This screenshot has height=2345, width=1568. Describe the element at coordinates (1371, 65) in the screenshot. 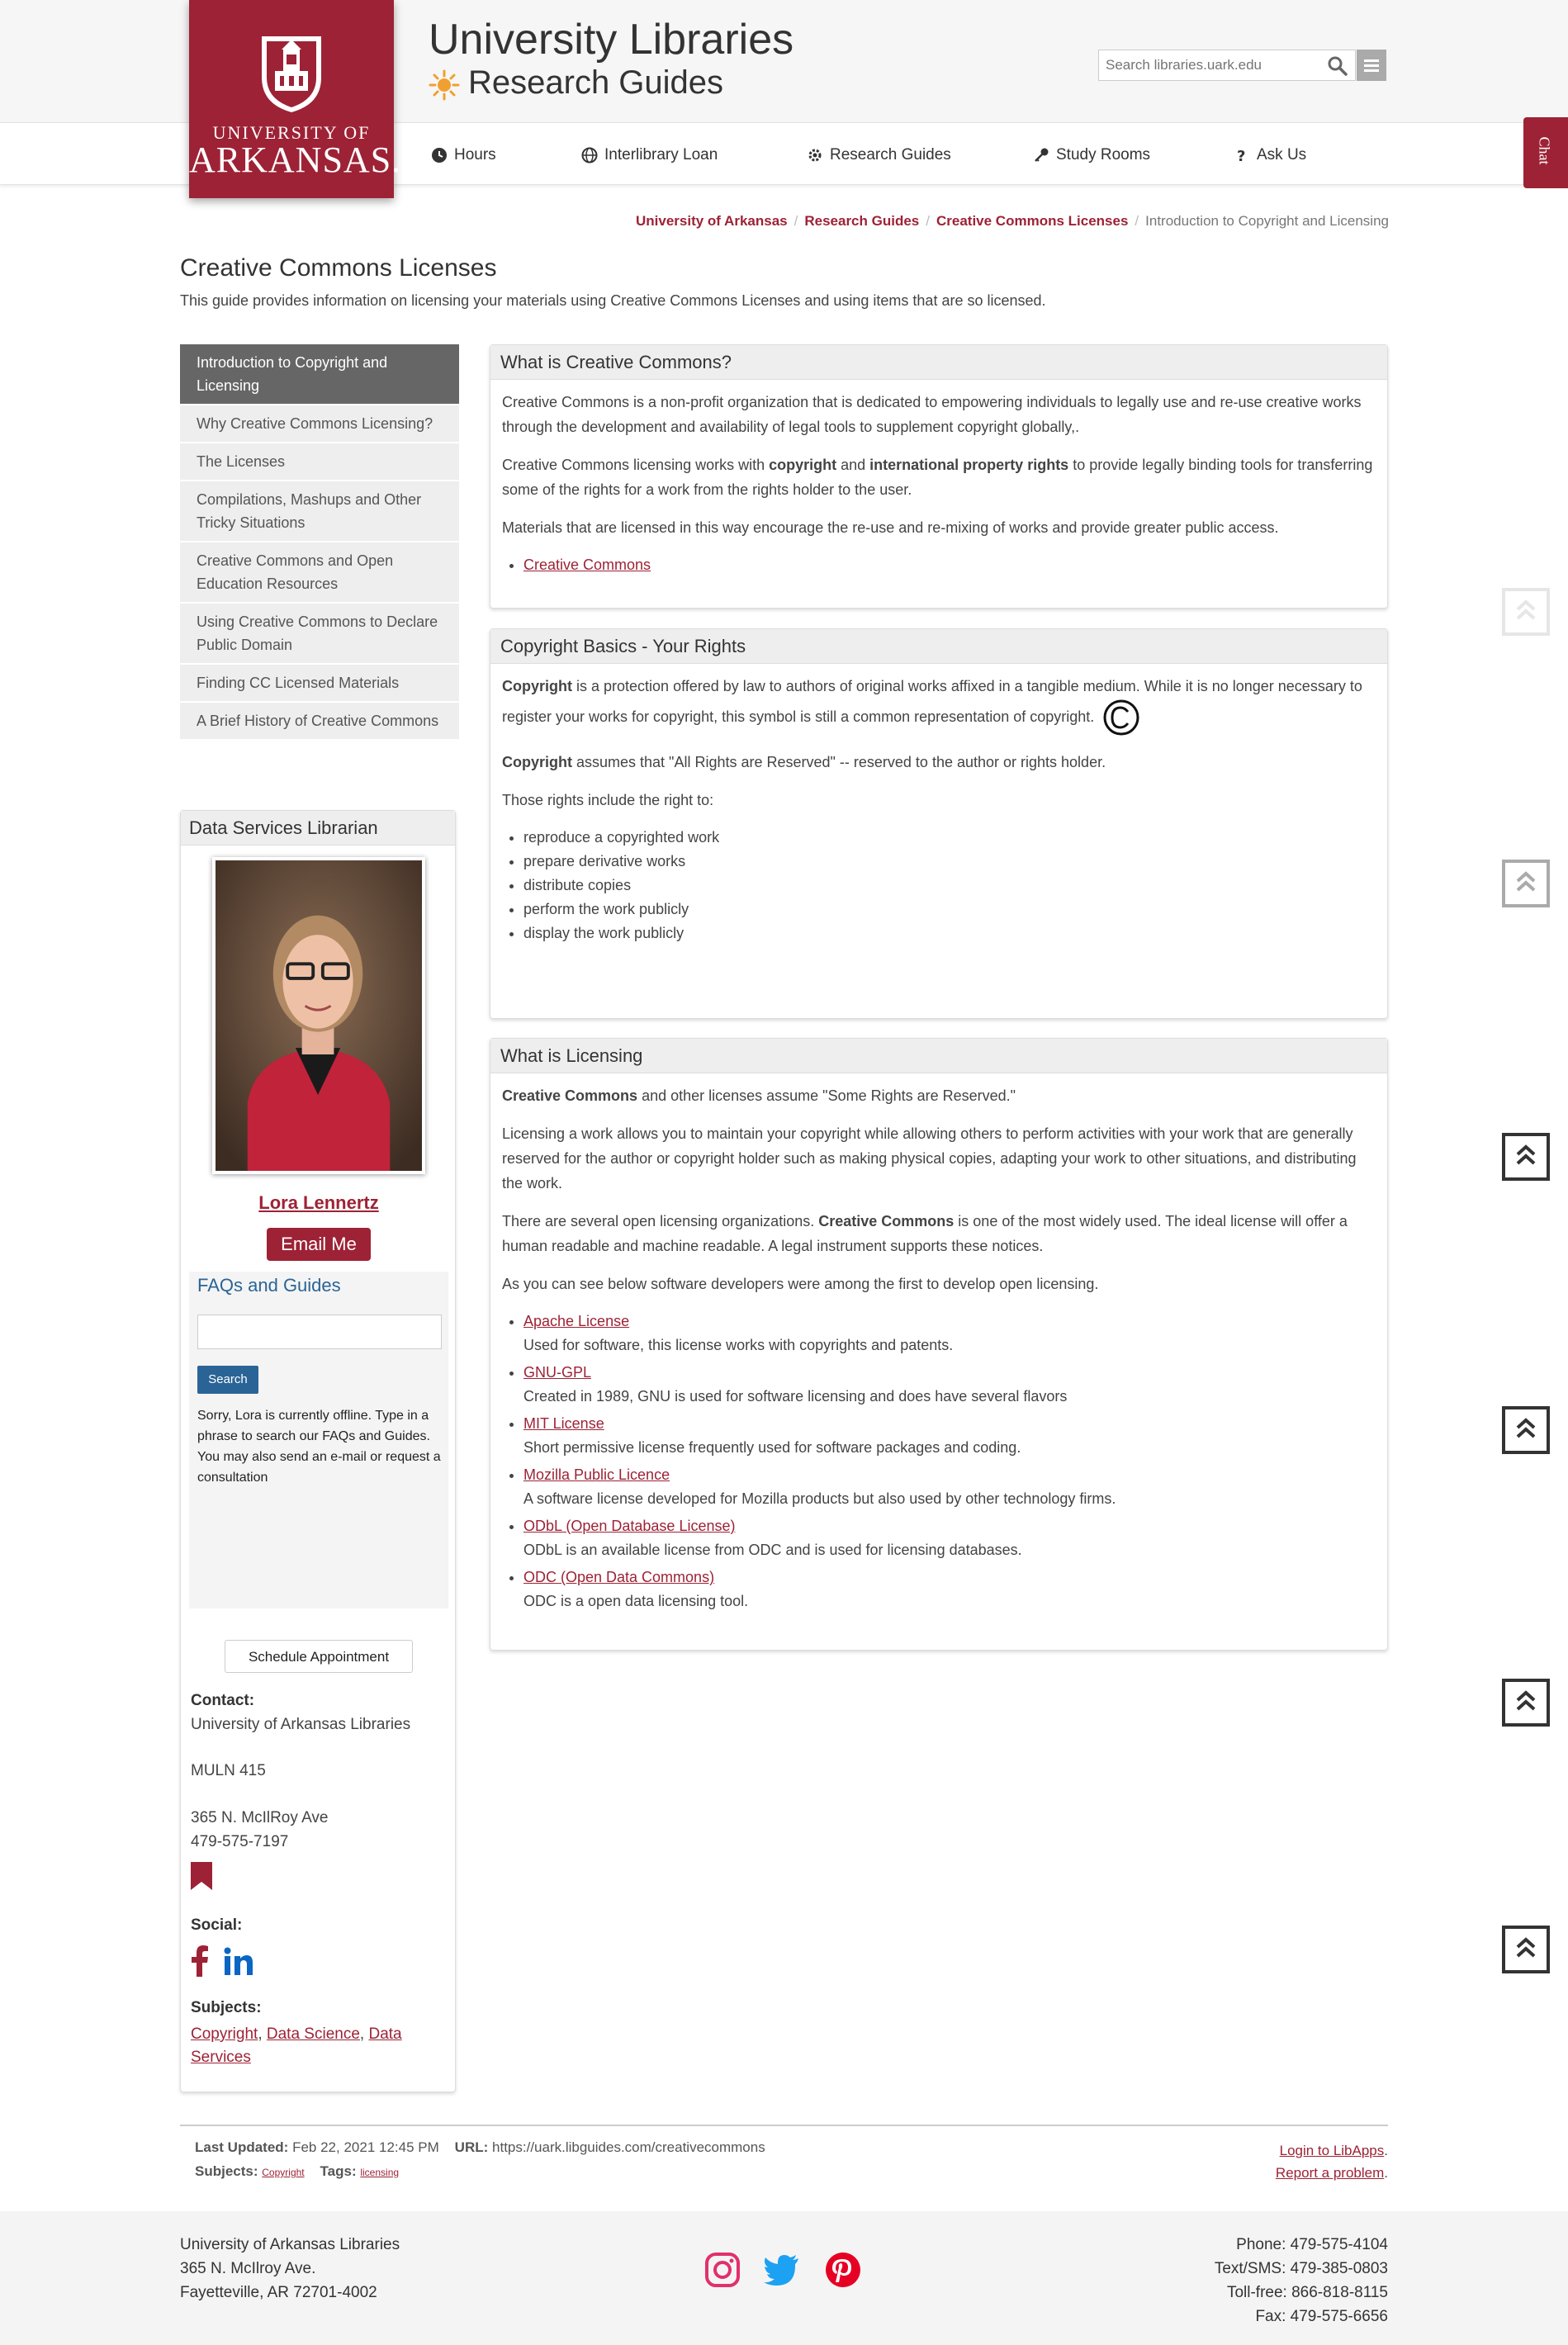

I see `menu-icon` at that location.